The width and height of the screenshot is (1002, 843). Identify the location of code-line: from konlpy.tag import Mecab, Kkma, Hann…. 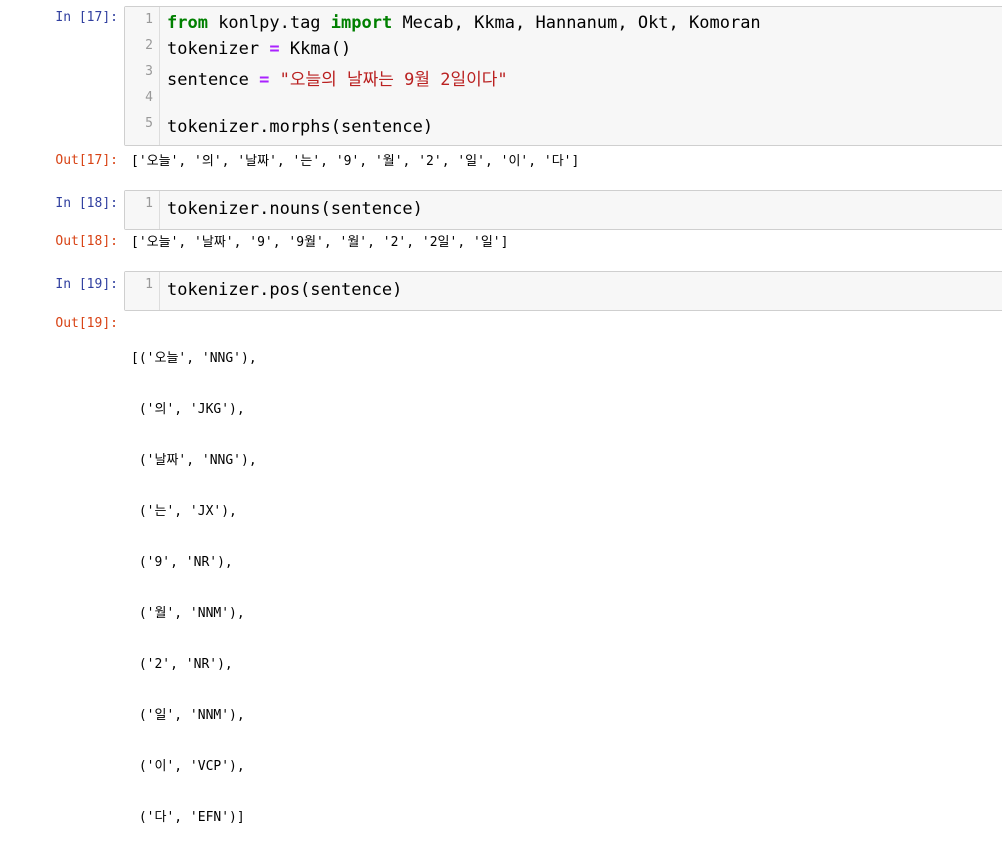
(464, 23).